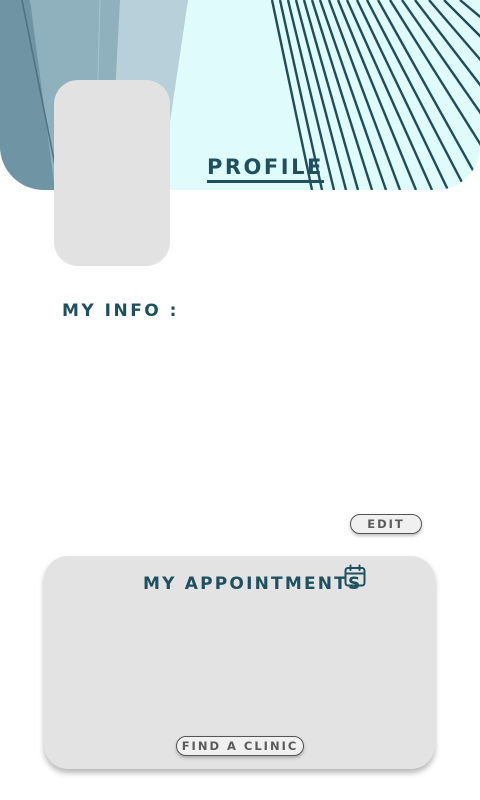 This screenshot has height=800, width=480. I want to click on calendar-icon, so click(355, 576).